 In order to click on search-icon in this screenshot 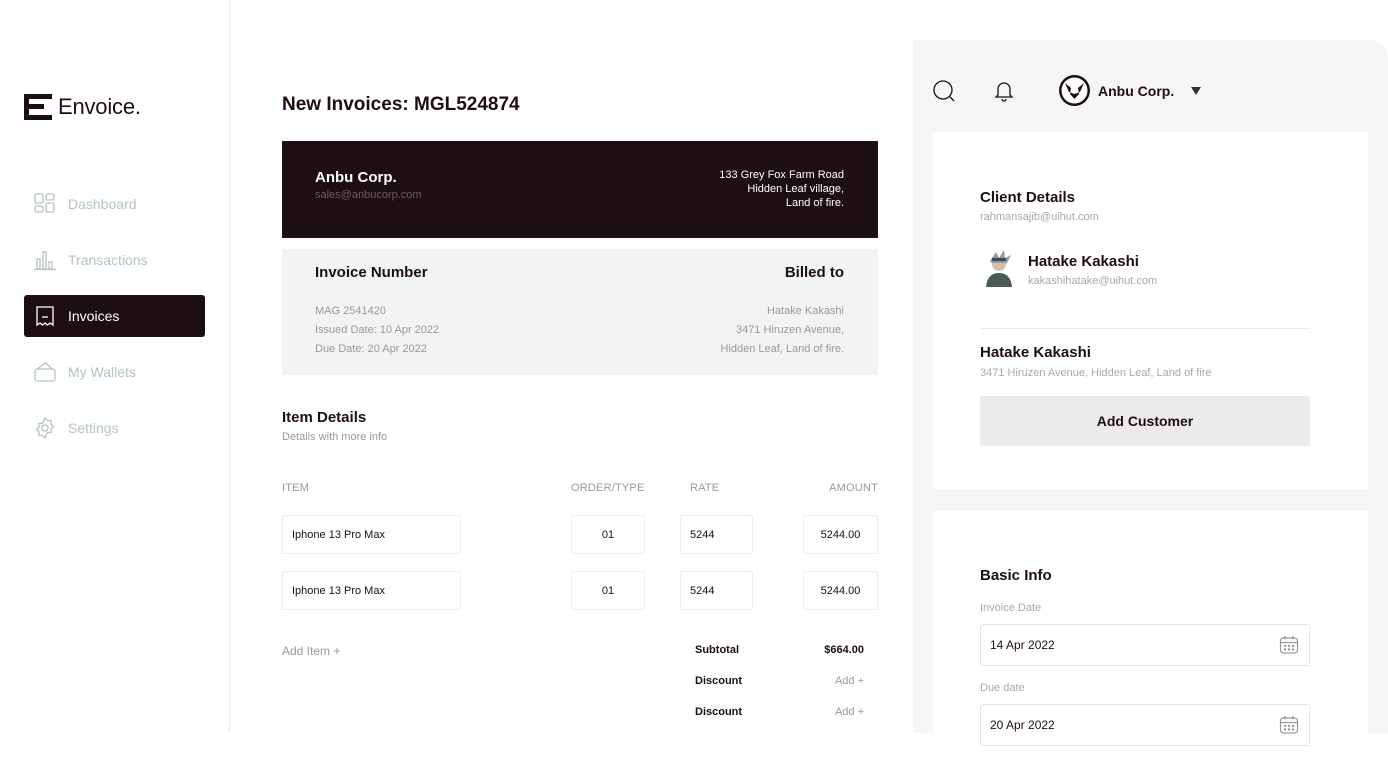, I will do `click(944, 91)`.